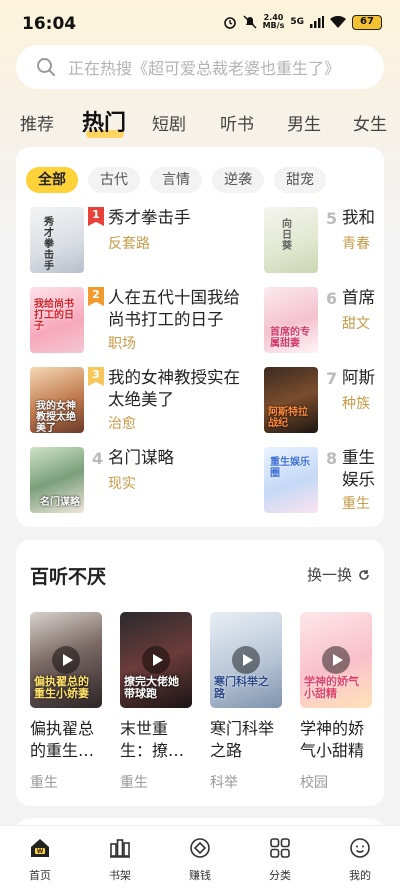 Image resolution: width=400 pixels, height=889 pixels. What do you see at coordinates (46, 67) in the screenshot?
I see `search-icon` at bounding box center [46, 67].